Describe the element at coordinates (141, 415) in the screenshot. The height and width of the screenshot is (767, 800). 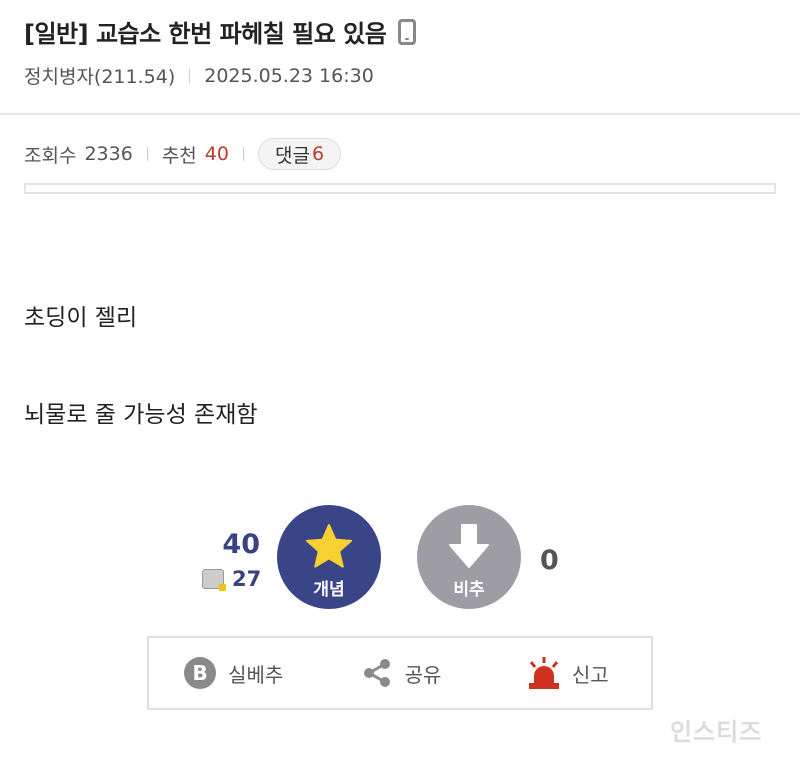
I see `content-line: 뇌물로 줄 가능성 존재함` at that location.